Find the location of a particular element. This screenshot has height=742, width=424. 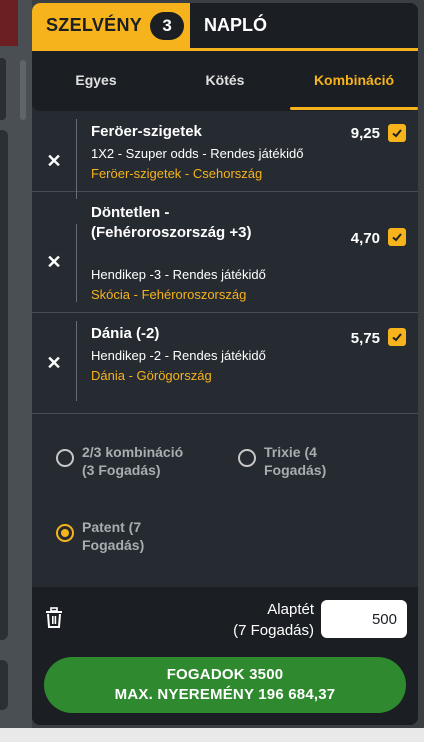

selection-title: Dánia (-2) is located at coordinates (125, 333).